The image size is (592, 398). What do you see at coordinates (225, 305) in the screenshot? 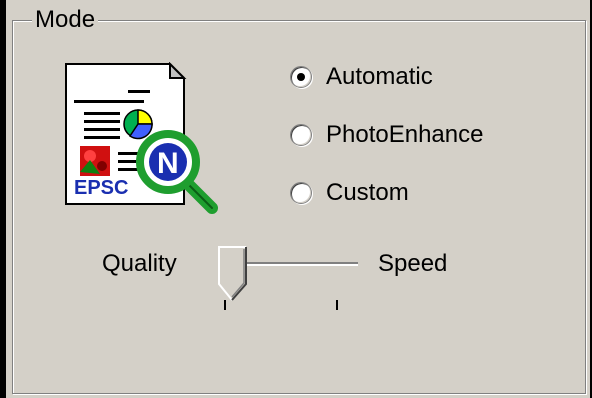
I see `slider-tick-min` at bounding box center [225, 305].